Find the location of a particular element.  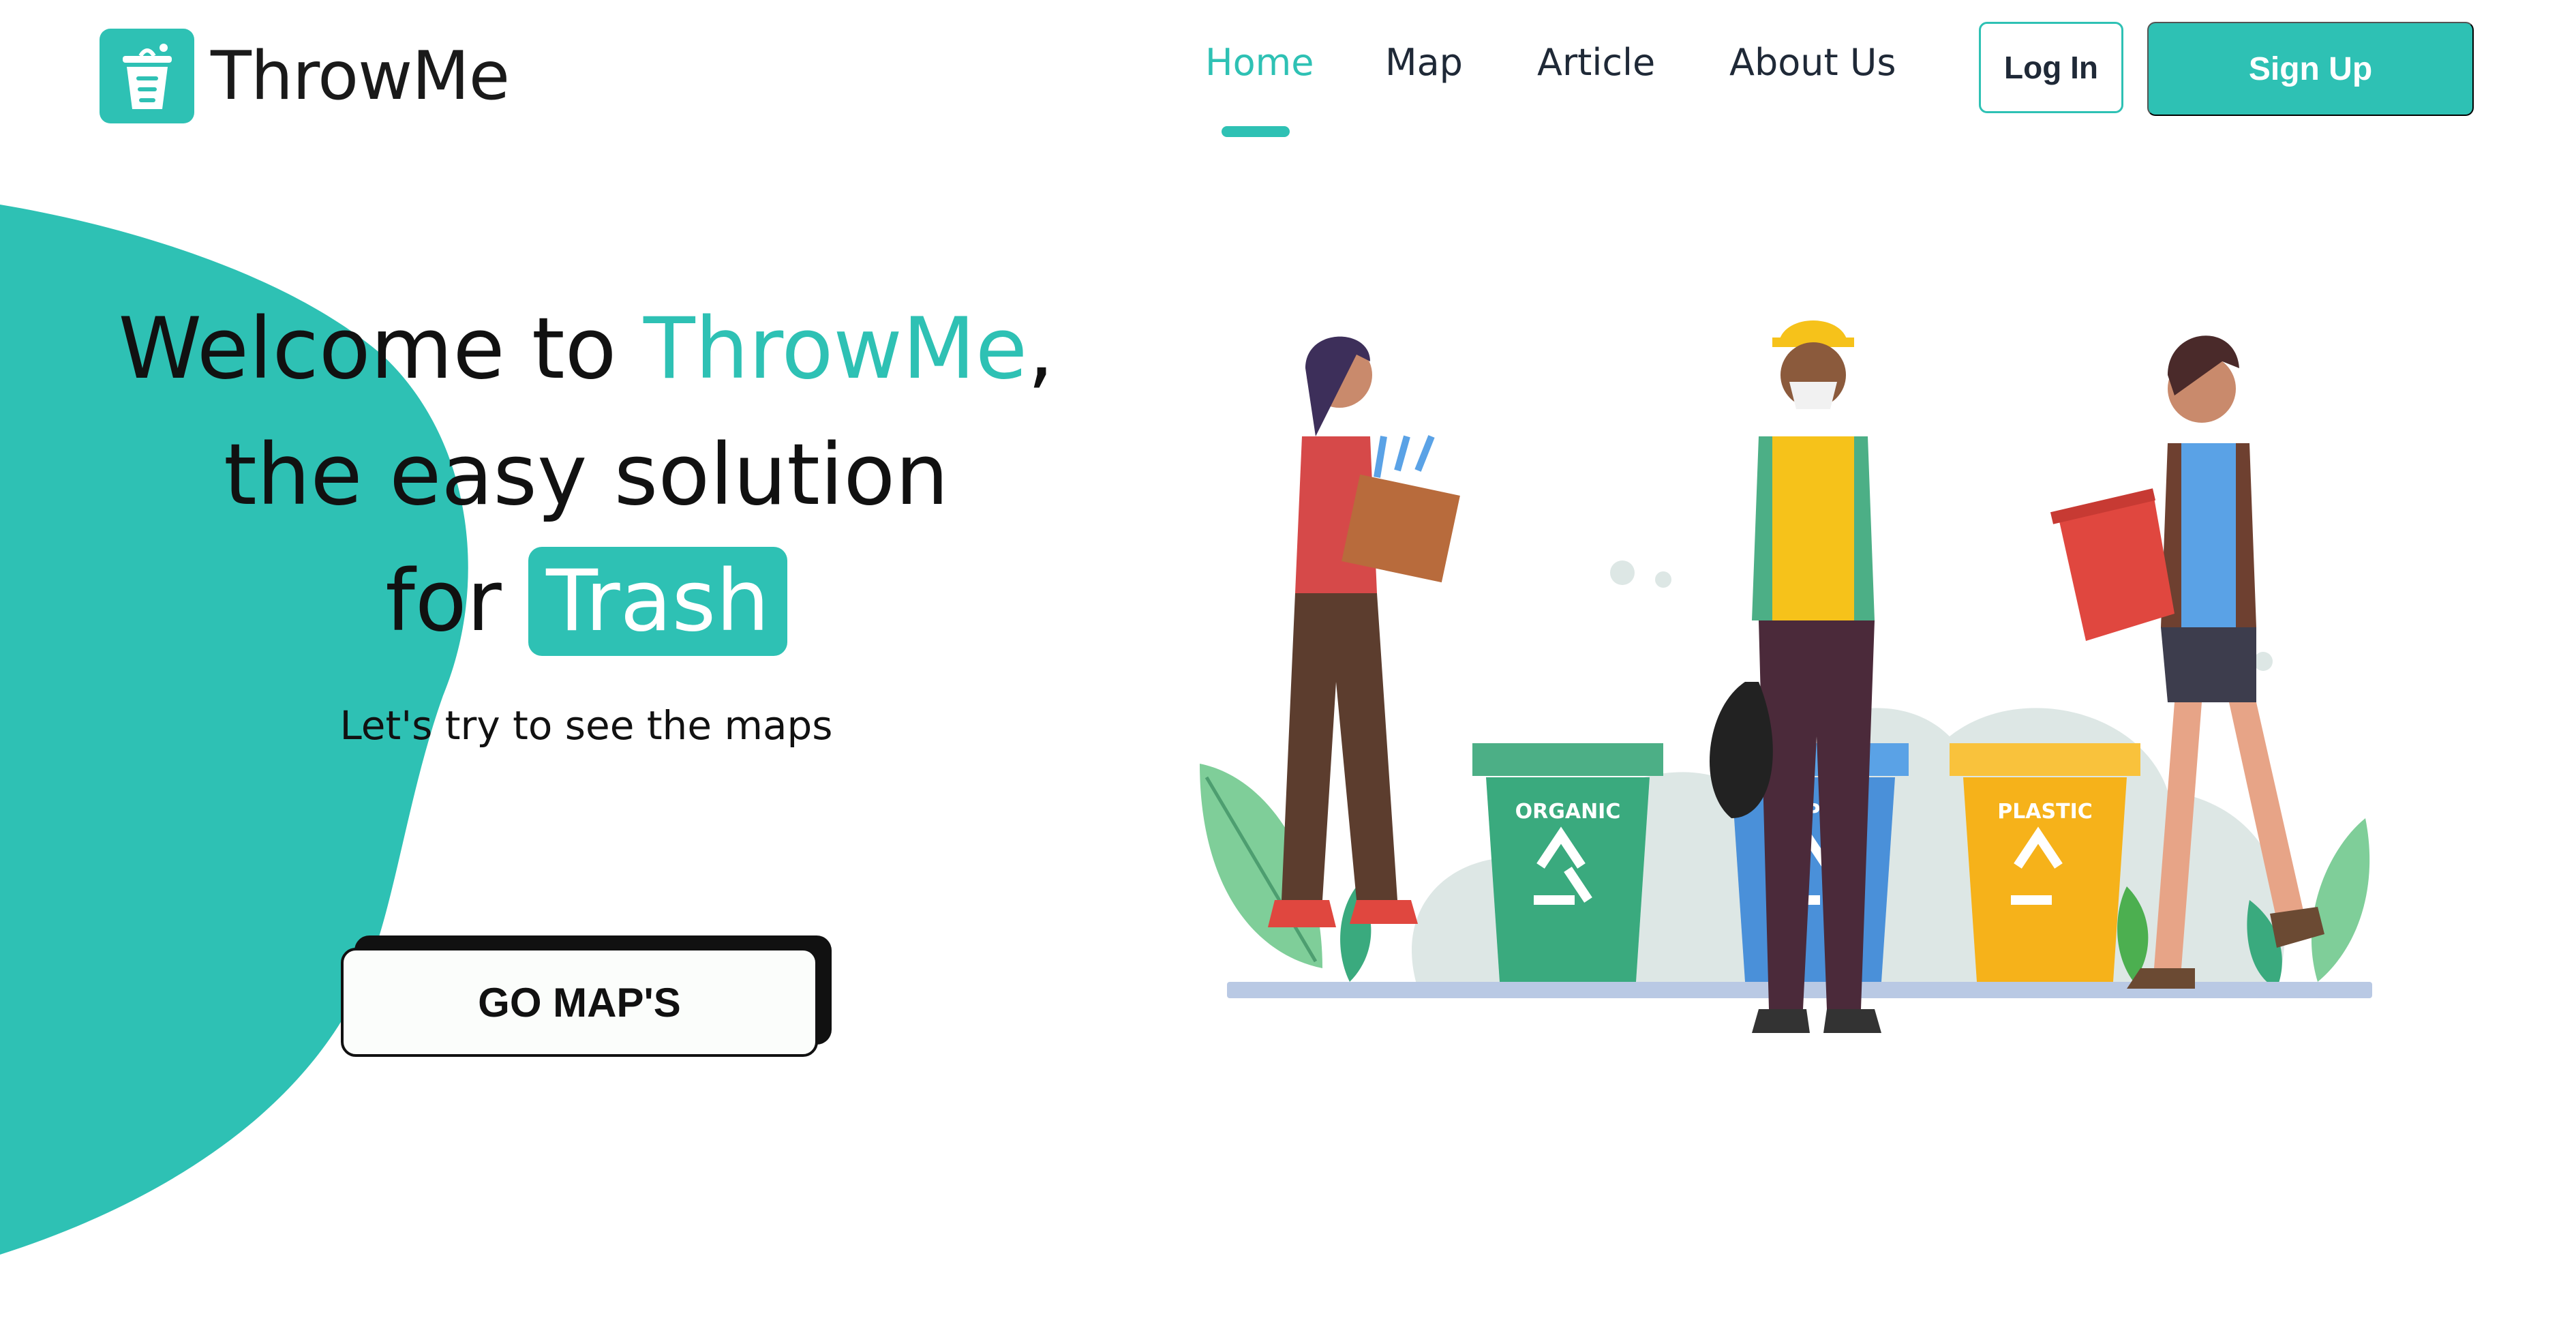

hero-line-3-prefix: for is located at coordinates (457, 601).